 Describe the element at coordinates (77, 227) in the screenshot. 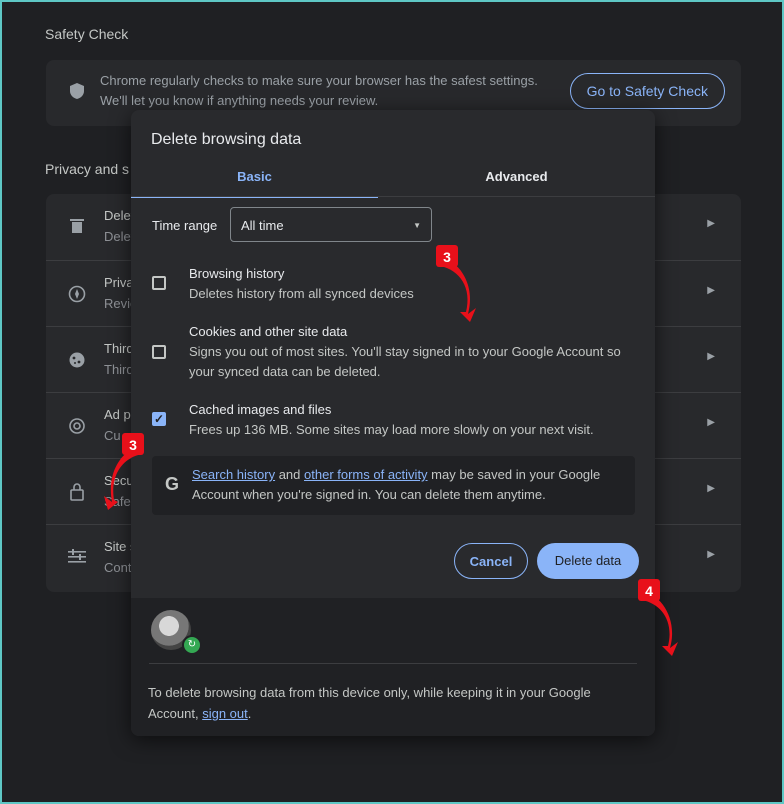

I see `trash-icon` at that location.